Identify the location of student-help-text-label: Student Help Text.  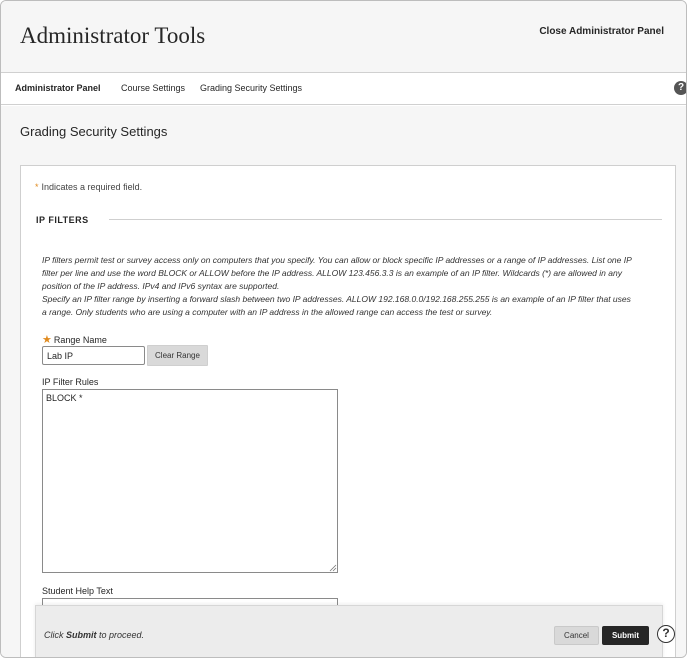
(77, 591).